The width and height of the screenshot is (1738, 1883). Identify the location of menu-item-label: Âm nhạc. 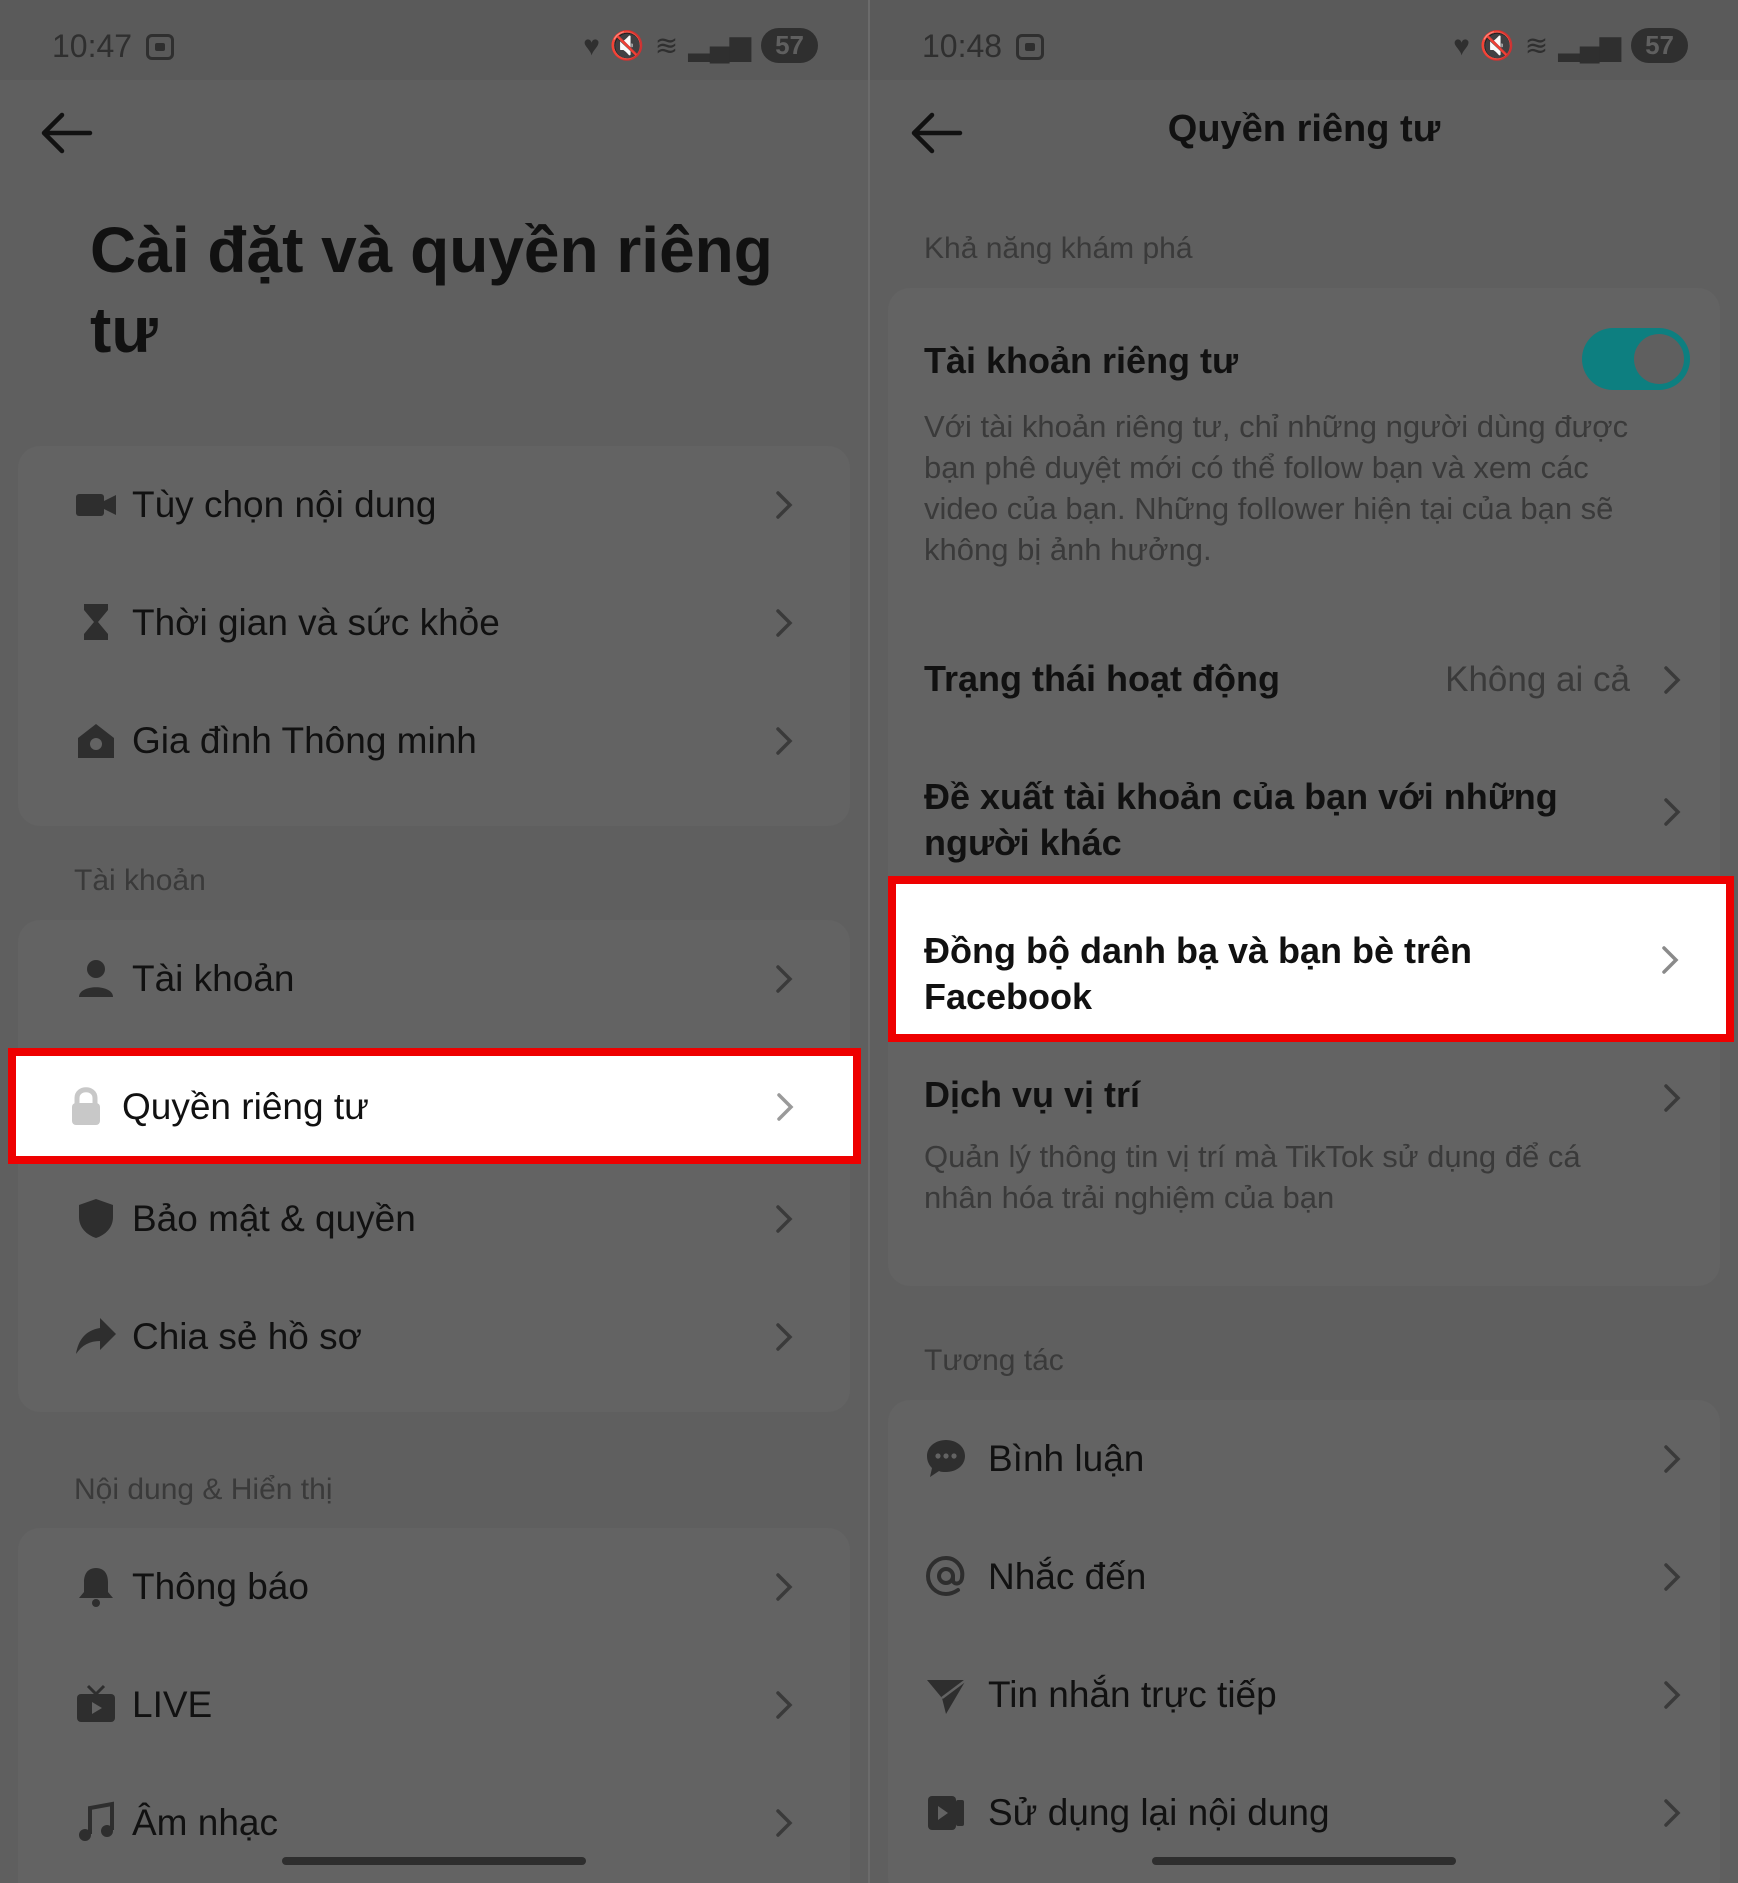
(205, 1822).